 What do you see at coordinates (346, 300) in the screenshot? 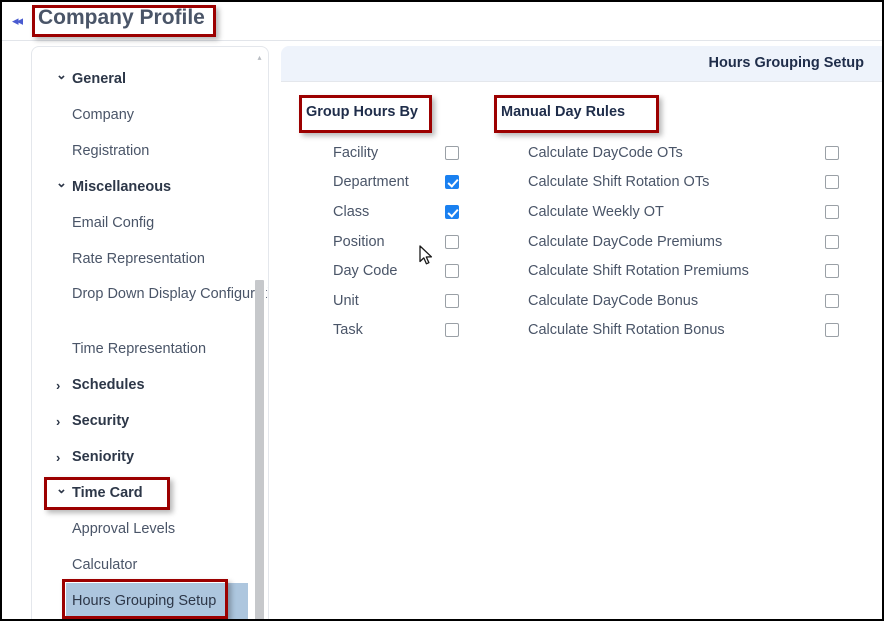
I see `group-hours-by-label: Unit` at bounding box center [346, 300].